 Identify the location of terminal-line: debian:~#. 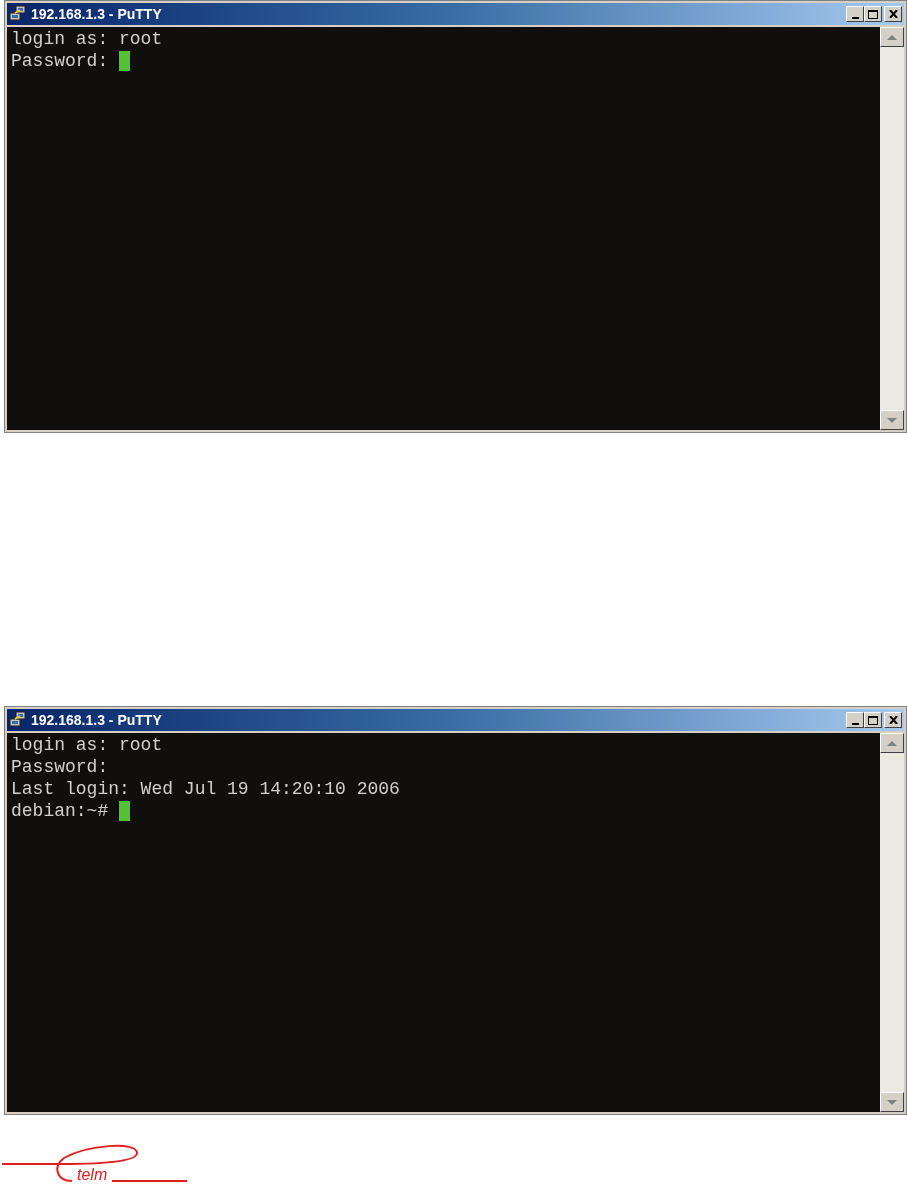
(60, 811).